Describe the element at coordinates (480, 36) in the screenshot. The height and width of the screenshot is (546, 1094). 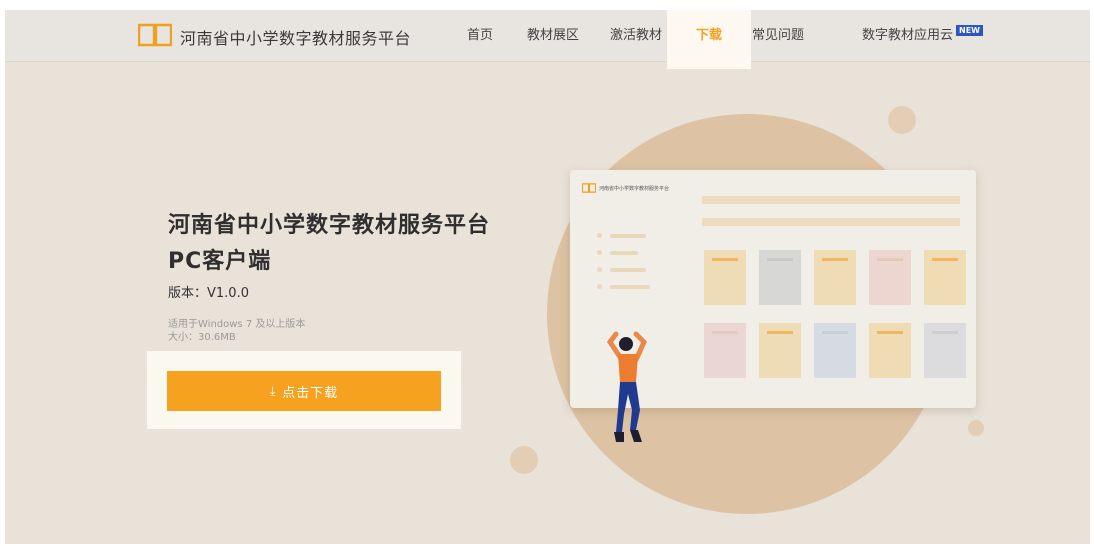
I see `nav-home: 首页` at that location.